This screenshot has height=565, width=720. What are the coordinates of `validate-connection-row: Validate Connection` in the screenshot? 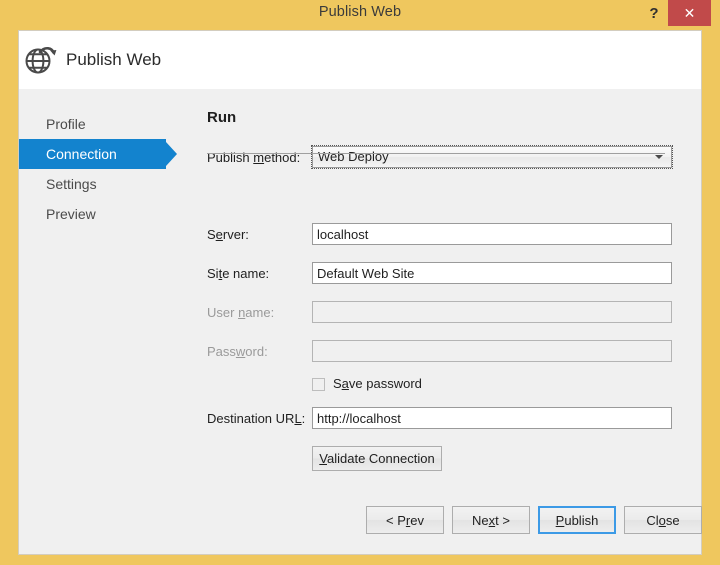 It's located at (442, 459).